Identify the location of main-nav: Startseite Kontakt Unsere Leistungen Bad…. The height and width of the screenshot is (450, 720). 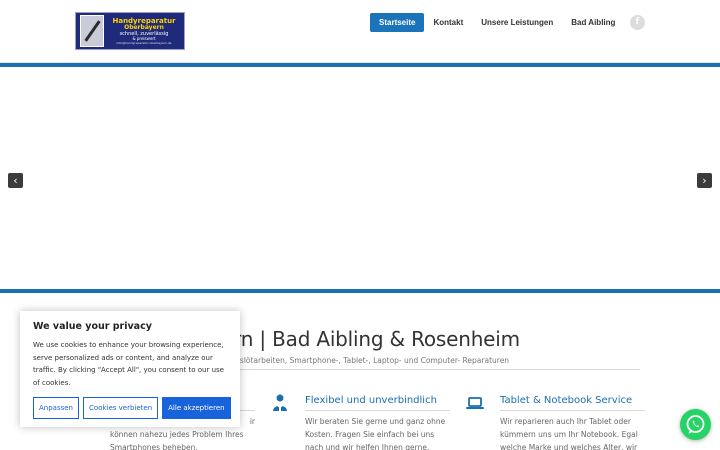
(497, 22).